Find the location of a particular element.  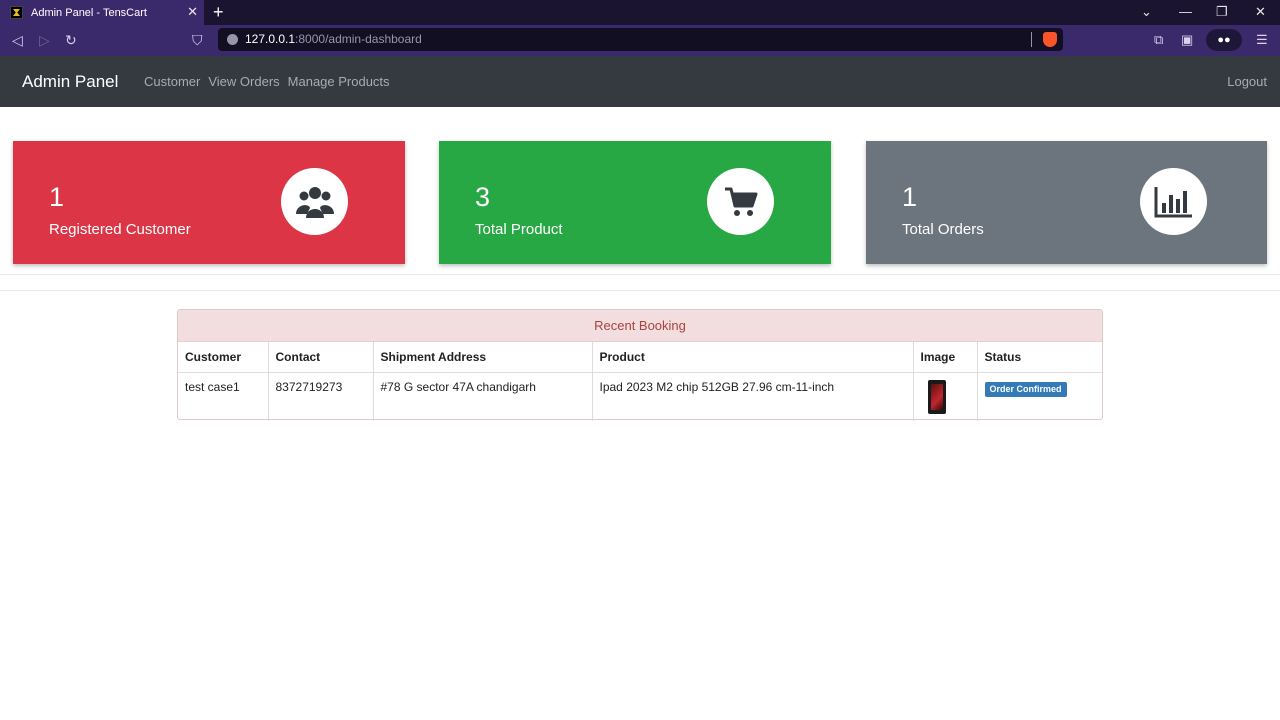

orders-count: 1 is located at coordinates (910, 197).